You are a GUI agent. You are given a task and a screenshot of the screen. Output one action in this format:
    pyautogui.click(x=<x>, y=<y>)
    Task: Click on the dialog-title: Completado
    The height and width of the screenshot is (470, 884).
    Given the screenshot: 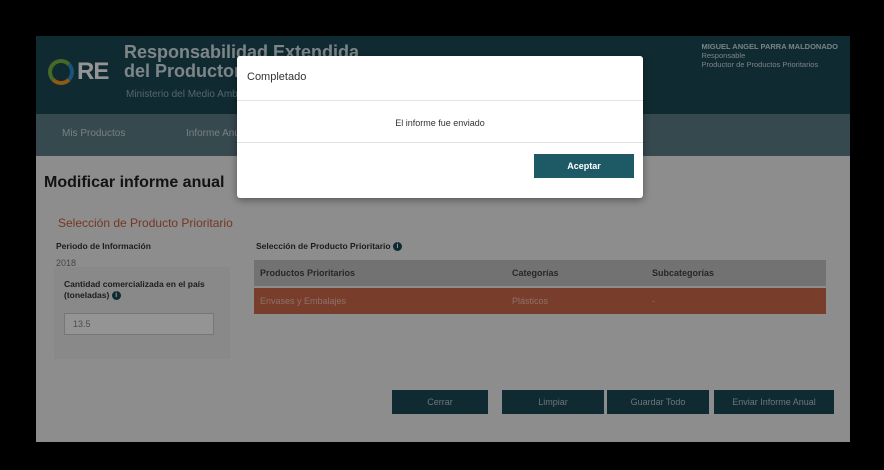 What is the action you would take?
    pyautogui.click(x=277, y=77)
    